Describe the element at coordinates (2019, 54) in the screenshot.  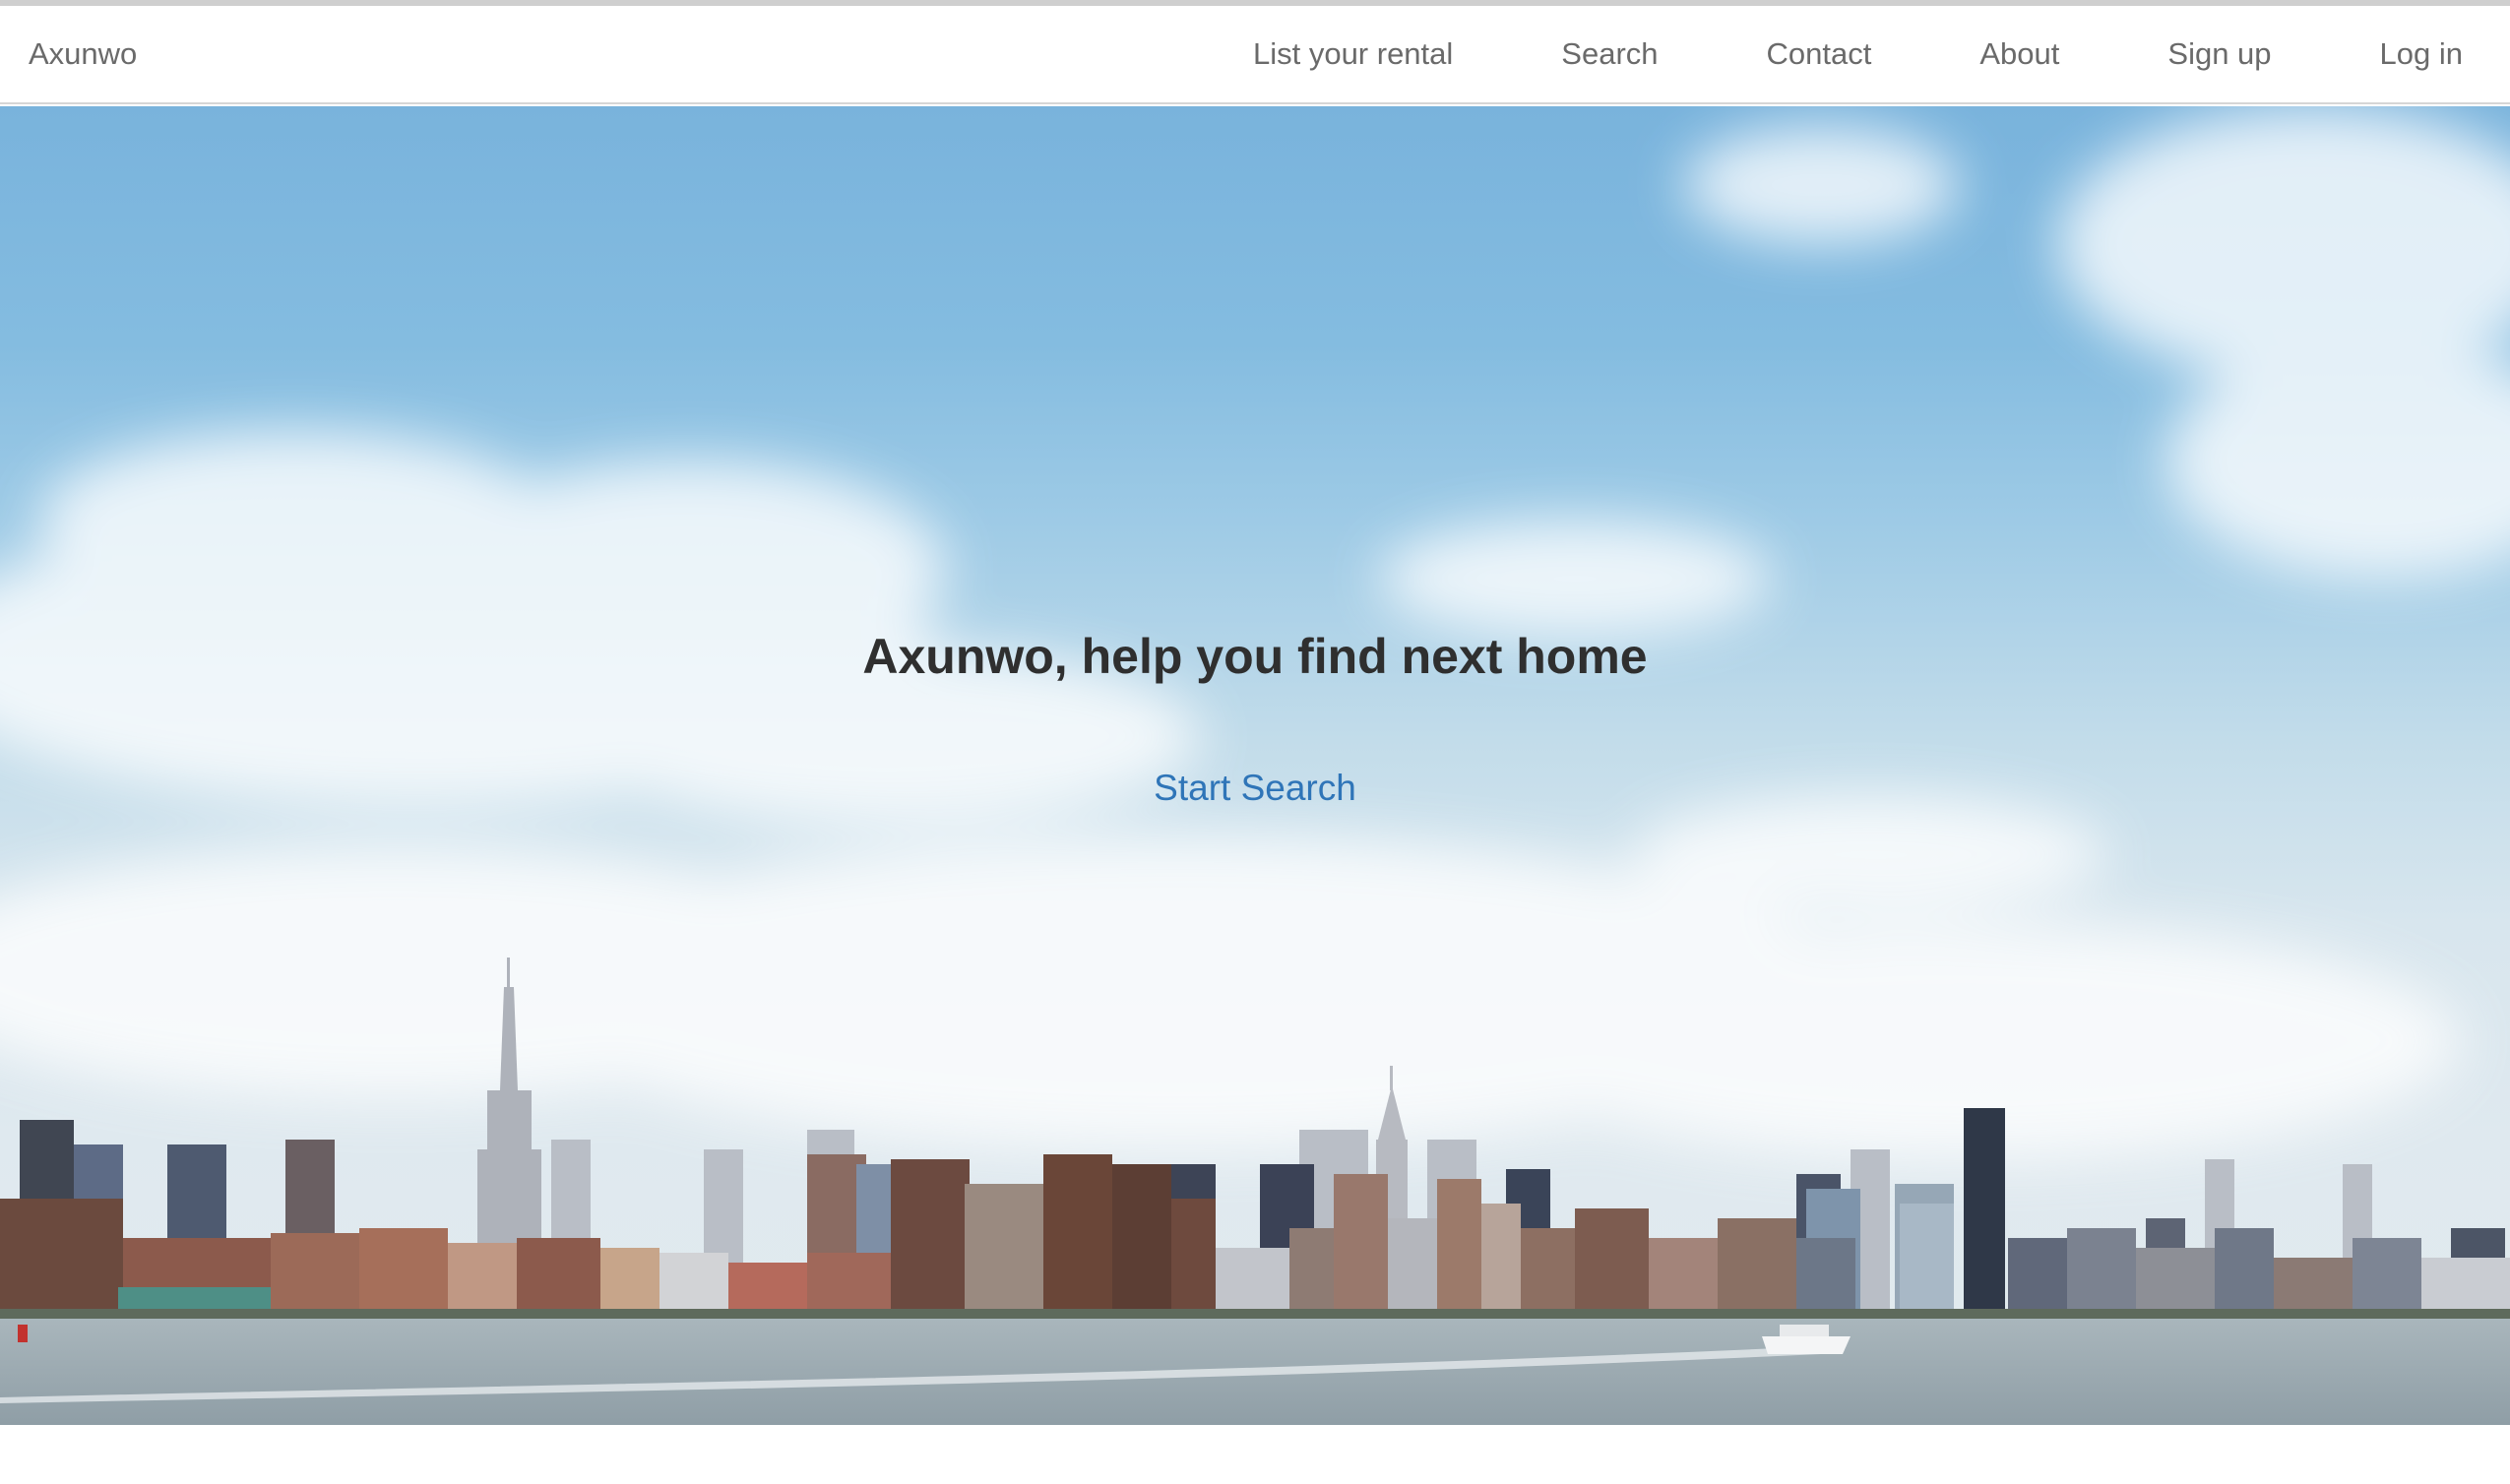
I see `nav-link-about: About` at that location.